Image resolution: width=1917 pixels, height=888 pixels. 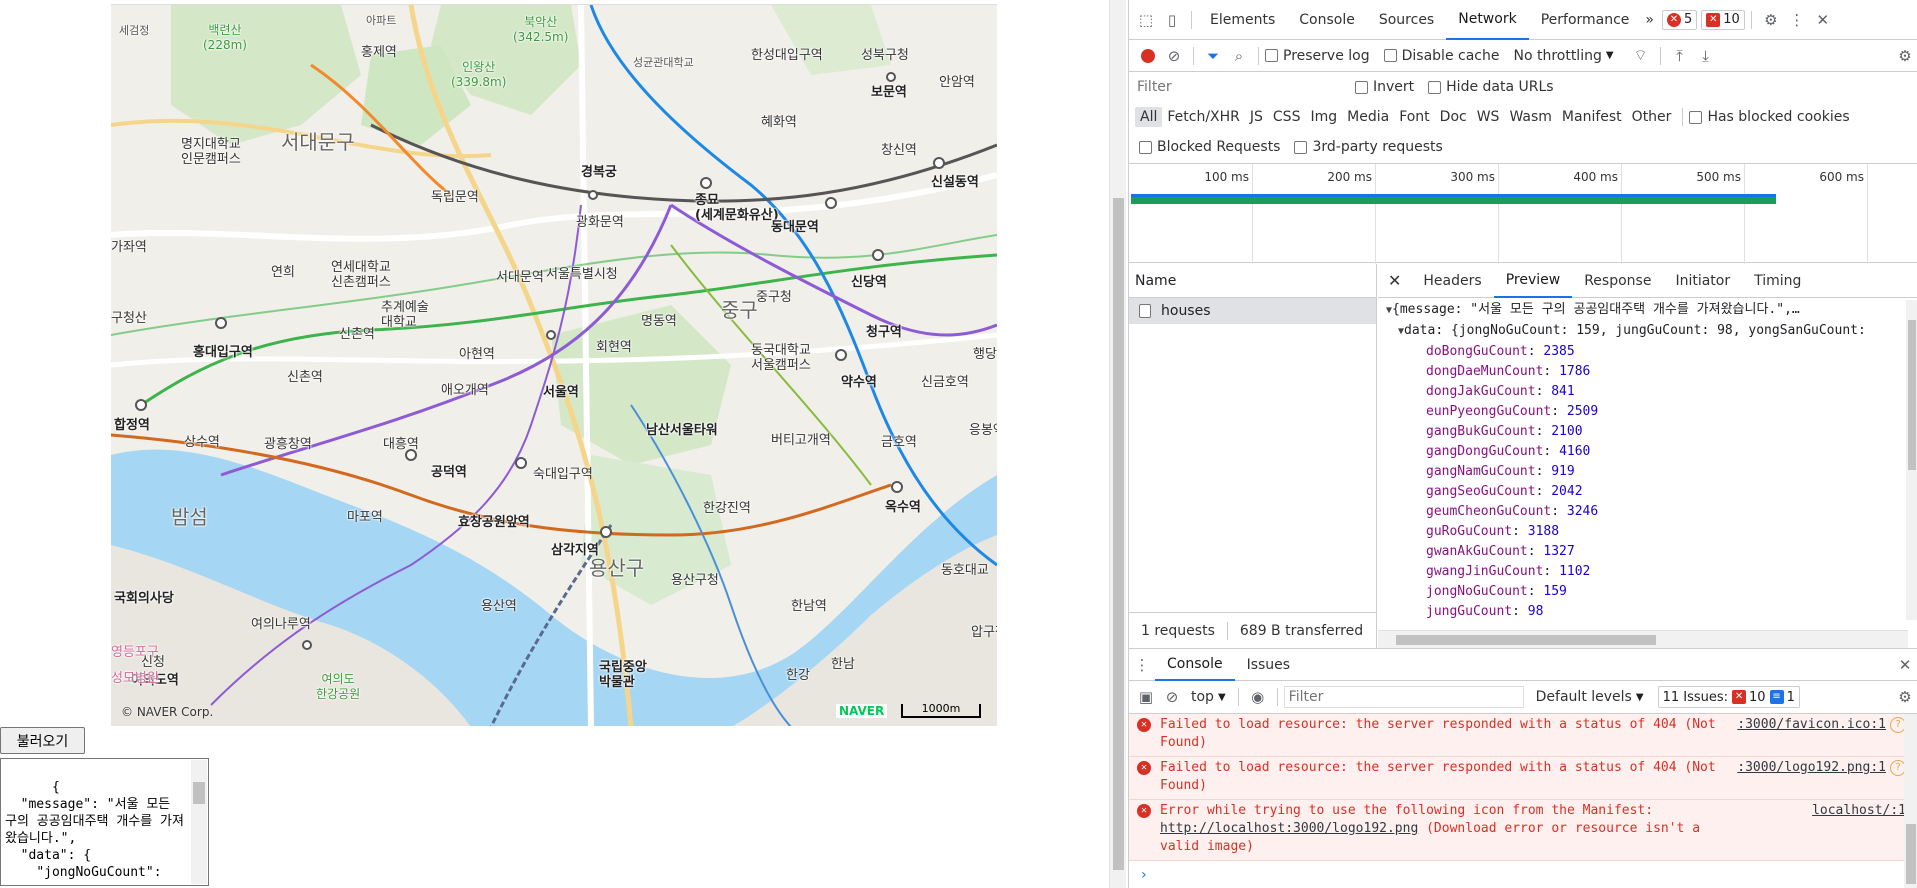 I want to click on network-overview: 100 ms 200 ms 300 ms 400 ms 500 ms 600 ms, so click(x=1523, y=213).